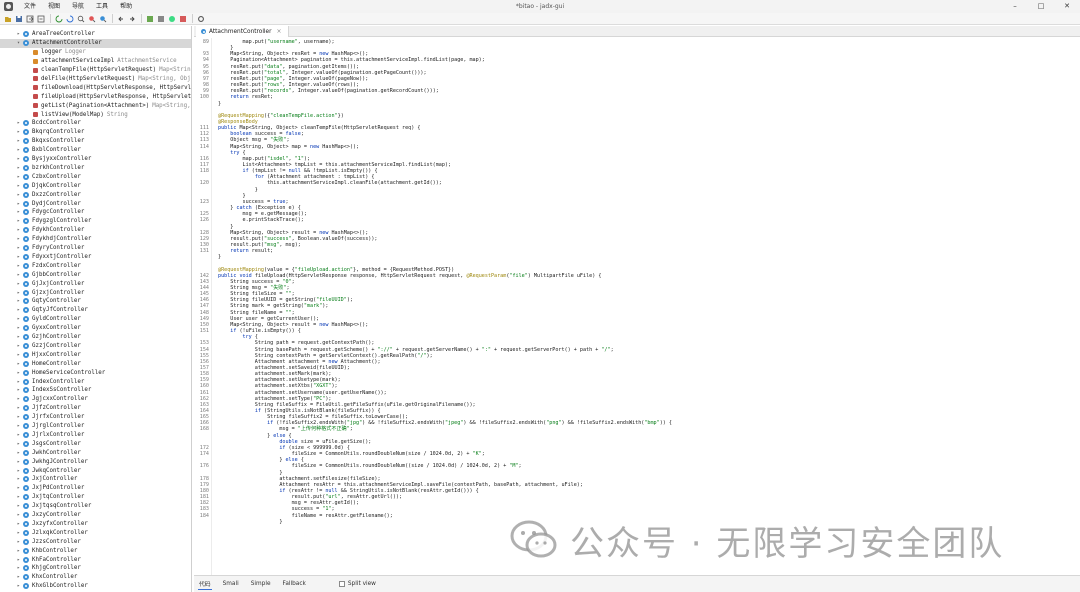 This screenshot has width=1080, height=592. Describe the element at coordinates (54, 6) in the screenshot. I see `menu-item-1: 视图` at that location.